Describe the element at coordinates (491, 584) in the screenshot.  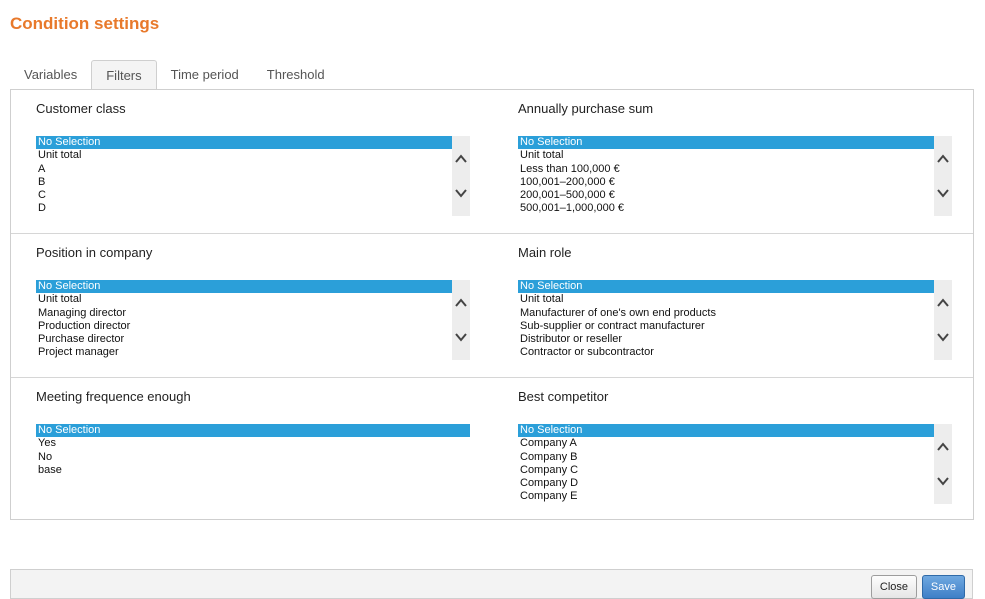
I see `dialog-footer: Close Save` at that location.